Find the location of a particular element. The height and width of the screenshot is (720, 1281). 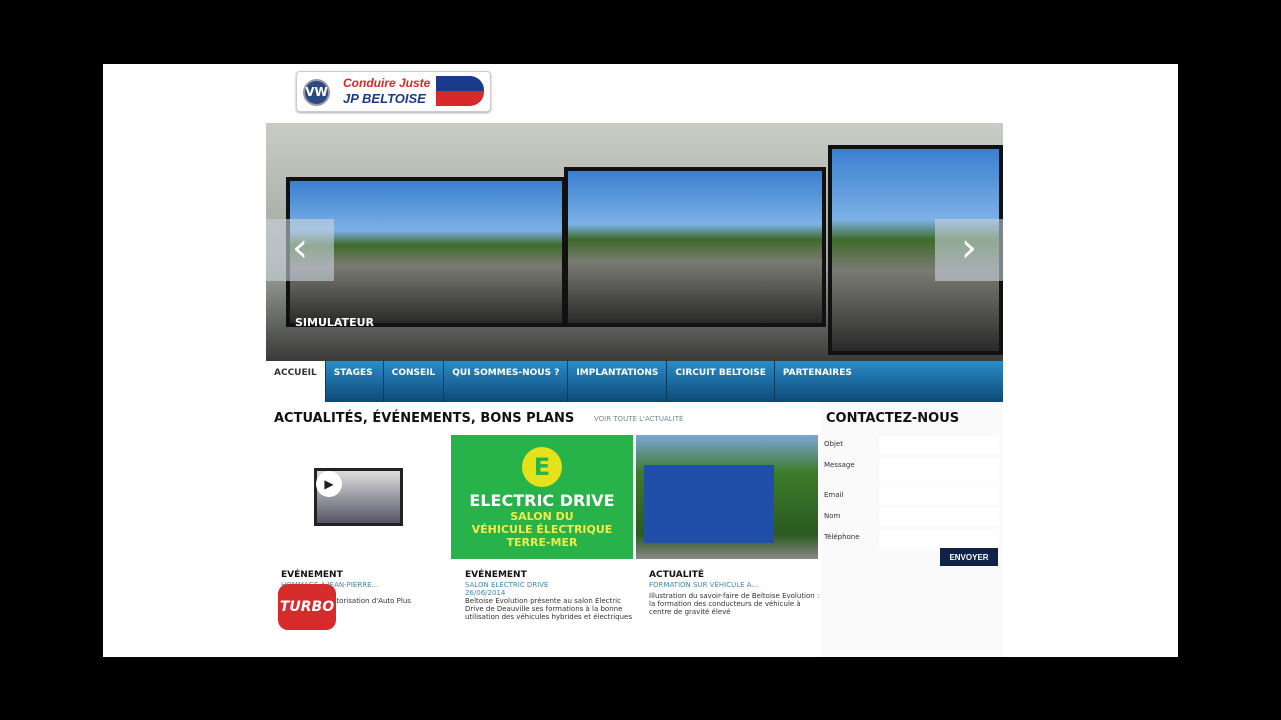

news-date: 26/06/2014 is located at coordinates (485, 593).